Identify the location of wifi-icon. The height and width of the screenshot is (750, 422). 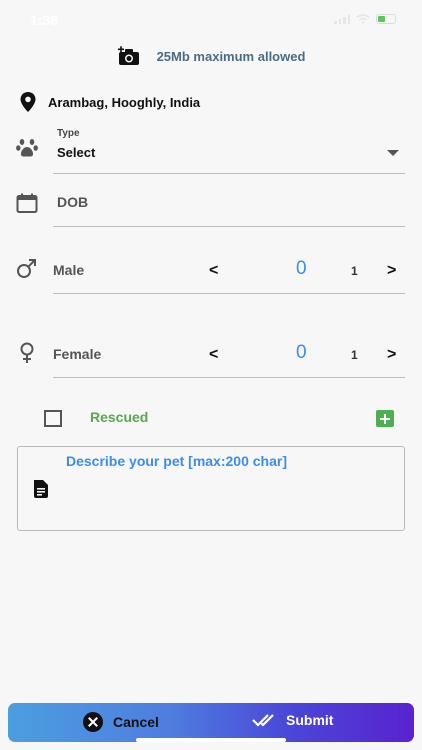
(363, 19).